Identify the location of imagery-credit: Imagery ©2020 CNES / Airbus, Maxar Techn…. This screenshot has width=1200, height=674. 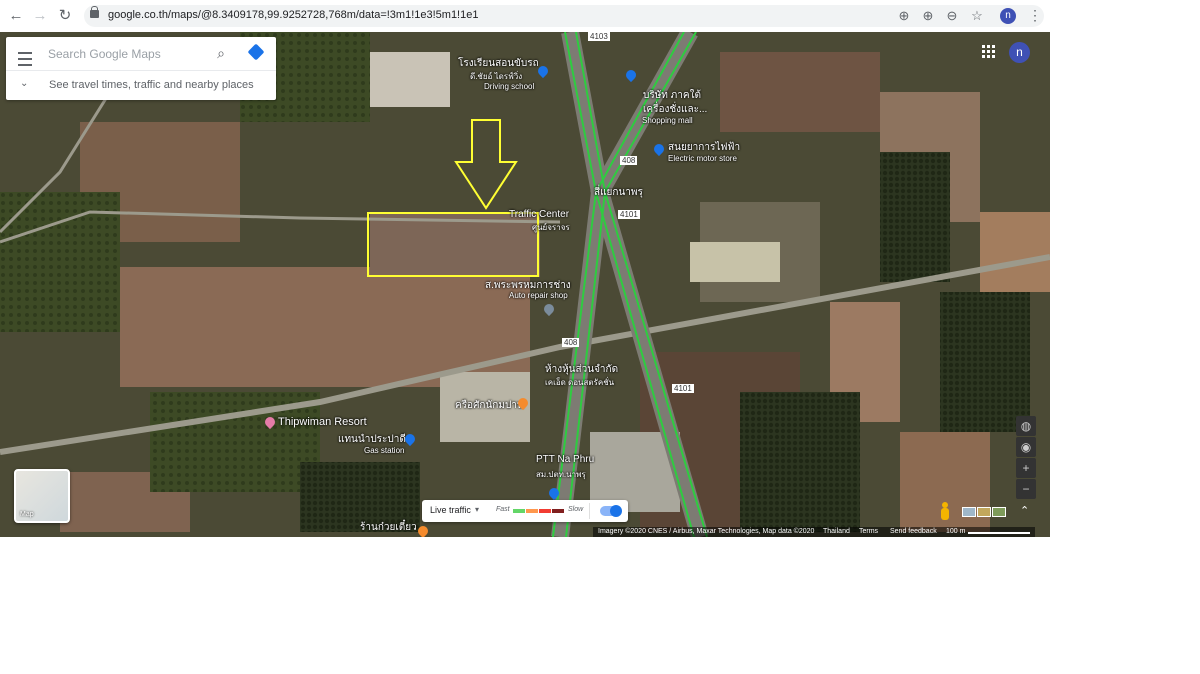
(706, 531).